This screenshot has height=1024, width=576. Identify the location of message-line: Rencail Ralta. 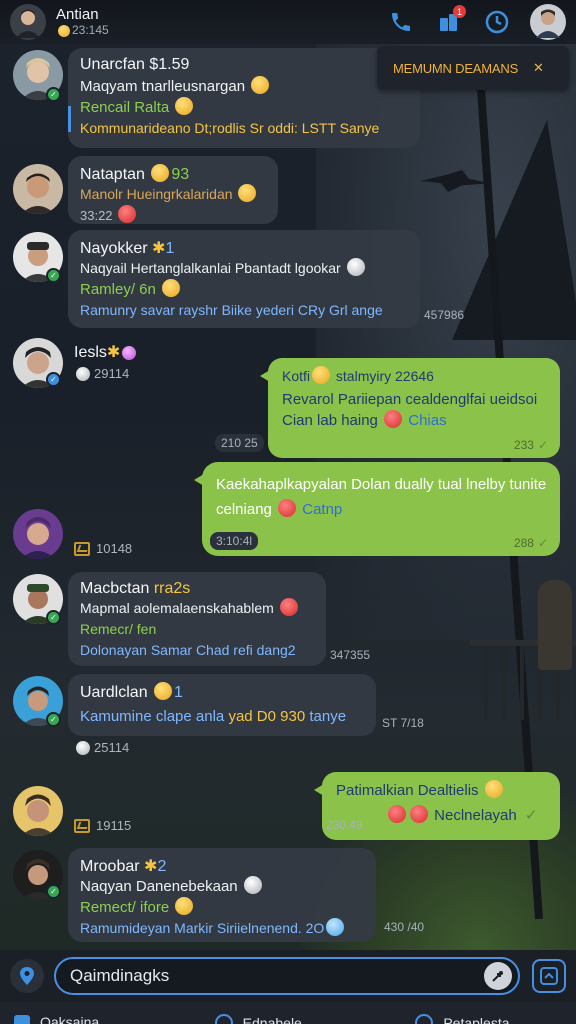
(244, 107).